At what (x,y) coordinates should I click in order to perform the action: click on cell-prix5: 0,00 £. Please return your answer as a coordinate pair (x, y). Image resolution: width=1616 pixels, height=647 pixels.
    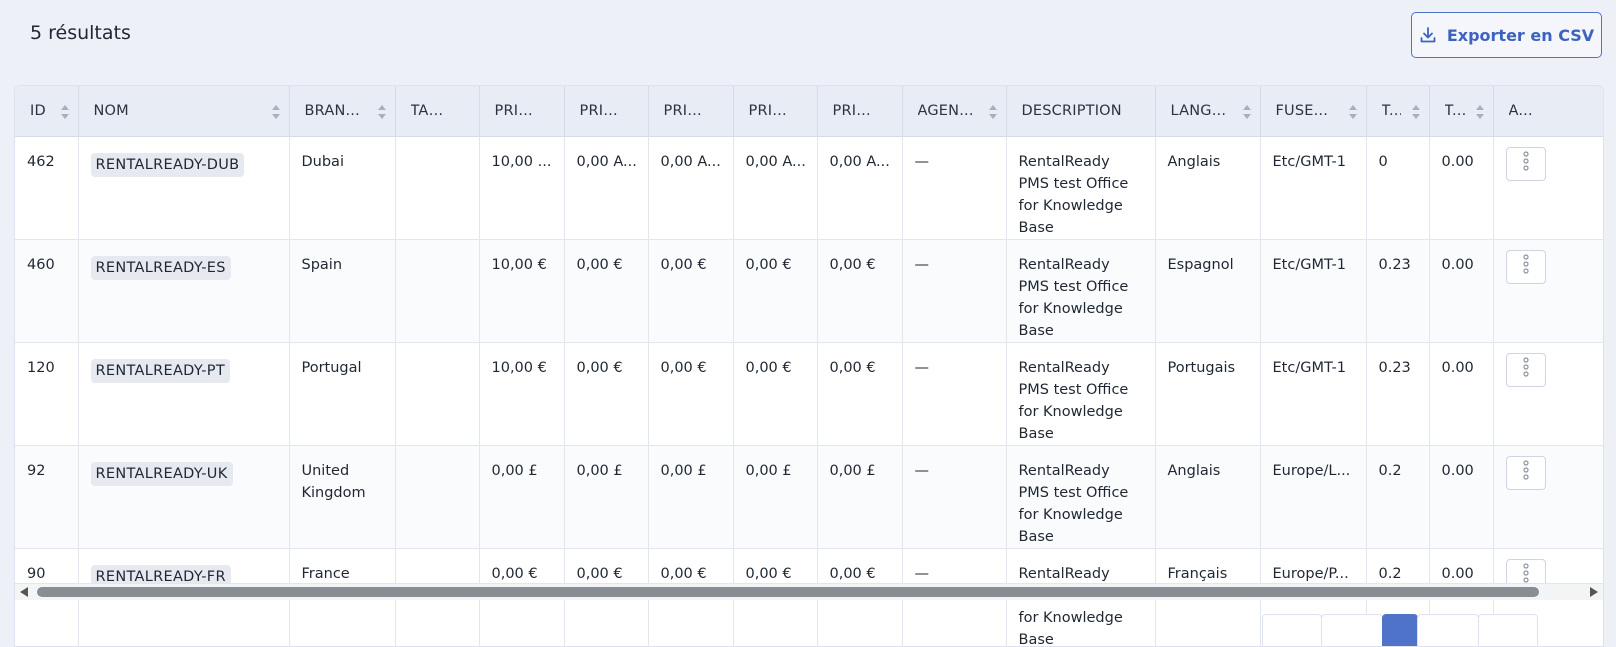
    Looking at the image, I should click on (859, 497).